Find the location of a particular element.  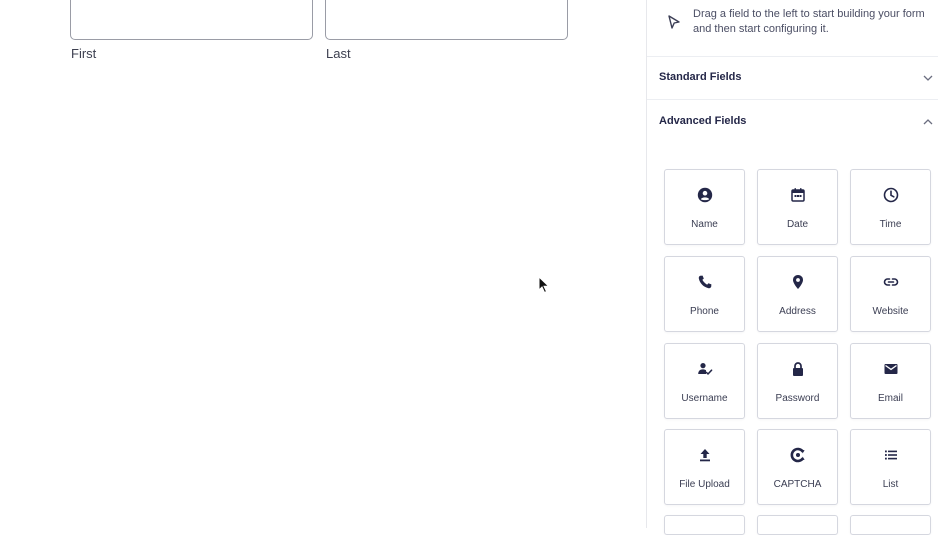

field-tile-address: Address is located at coordinates (797, 294).